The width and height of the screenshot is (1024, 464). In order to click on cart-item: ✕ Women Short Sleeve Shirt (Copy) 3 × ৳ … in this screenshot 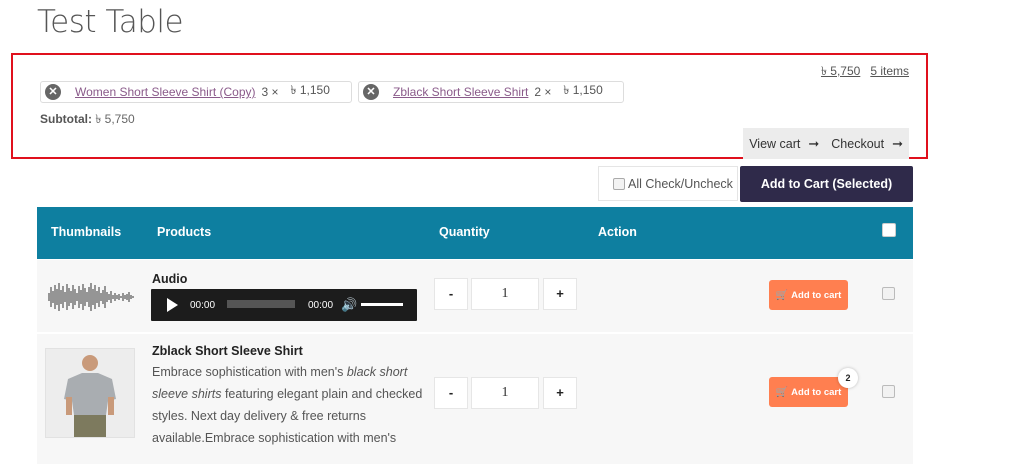, I will do `click(196, 92)`.